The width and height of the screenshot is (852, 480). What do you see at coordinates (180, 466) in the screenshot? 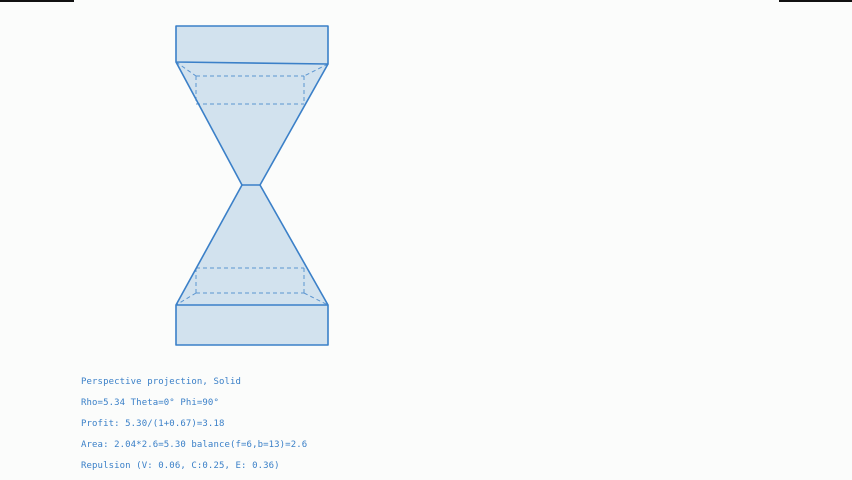
I see `repulsion-readout: Repulsion (V: 0.06, C:0.25, E: 0.36)` at bounding box center [180, 466].